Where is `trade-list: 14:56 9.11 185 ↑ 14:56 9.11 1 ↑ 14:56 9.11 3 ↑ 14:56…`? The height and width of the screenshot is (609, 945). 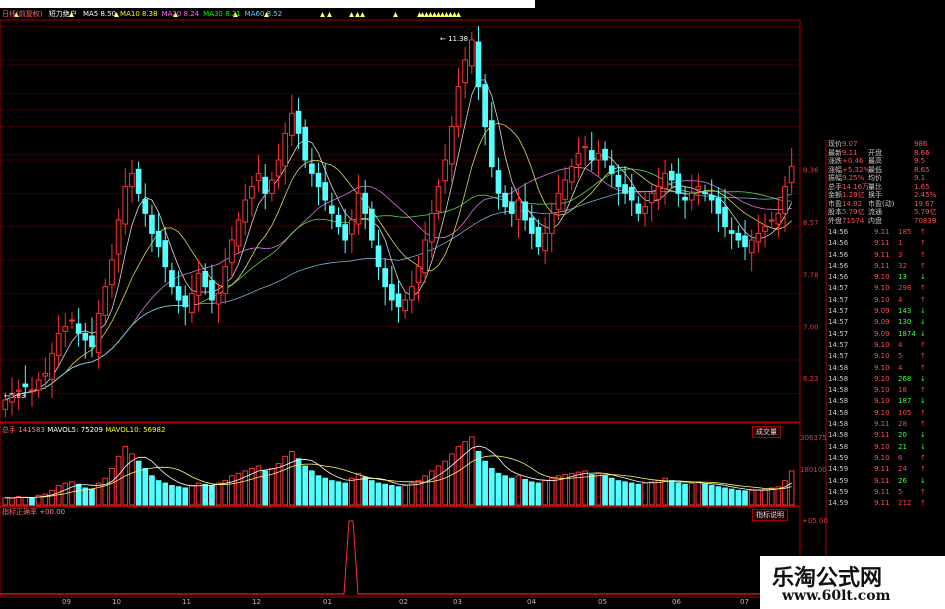
trade-list: 14:56 9.11 185 ↑ 14:56 9.11 1 ↑ 14:56 9.11 3 ↑ 14:56… is located at coordinates (886, 368).